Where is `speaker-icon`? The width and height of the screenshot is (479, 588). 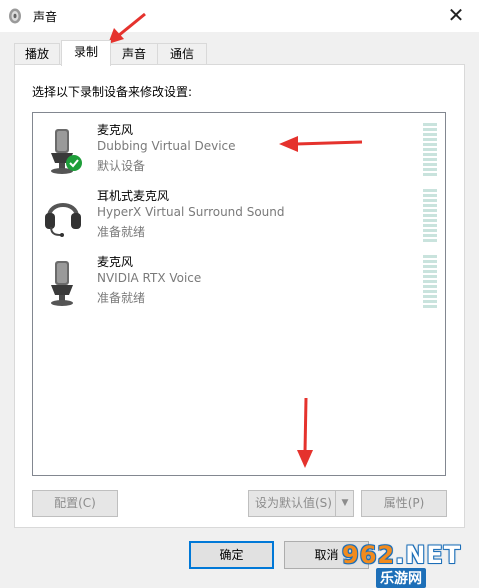 speaker-icon is located at coordinates (15, 16).